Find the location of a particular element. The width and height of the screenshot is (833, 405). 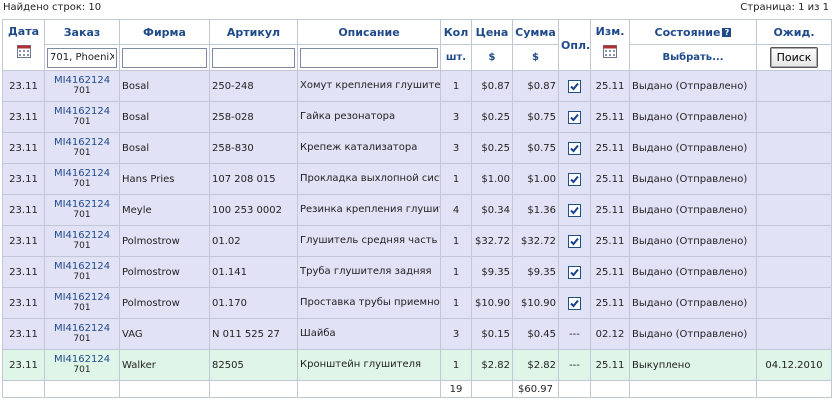

row-changed: 25.11 is located at coordinates (610, 303).